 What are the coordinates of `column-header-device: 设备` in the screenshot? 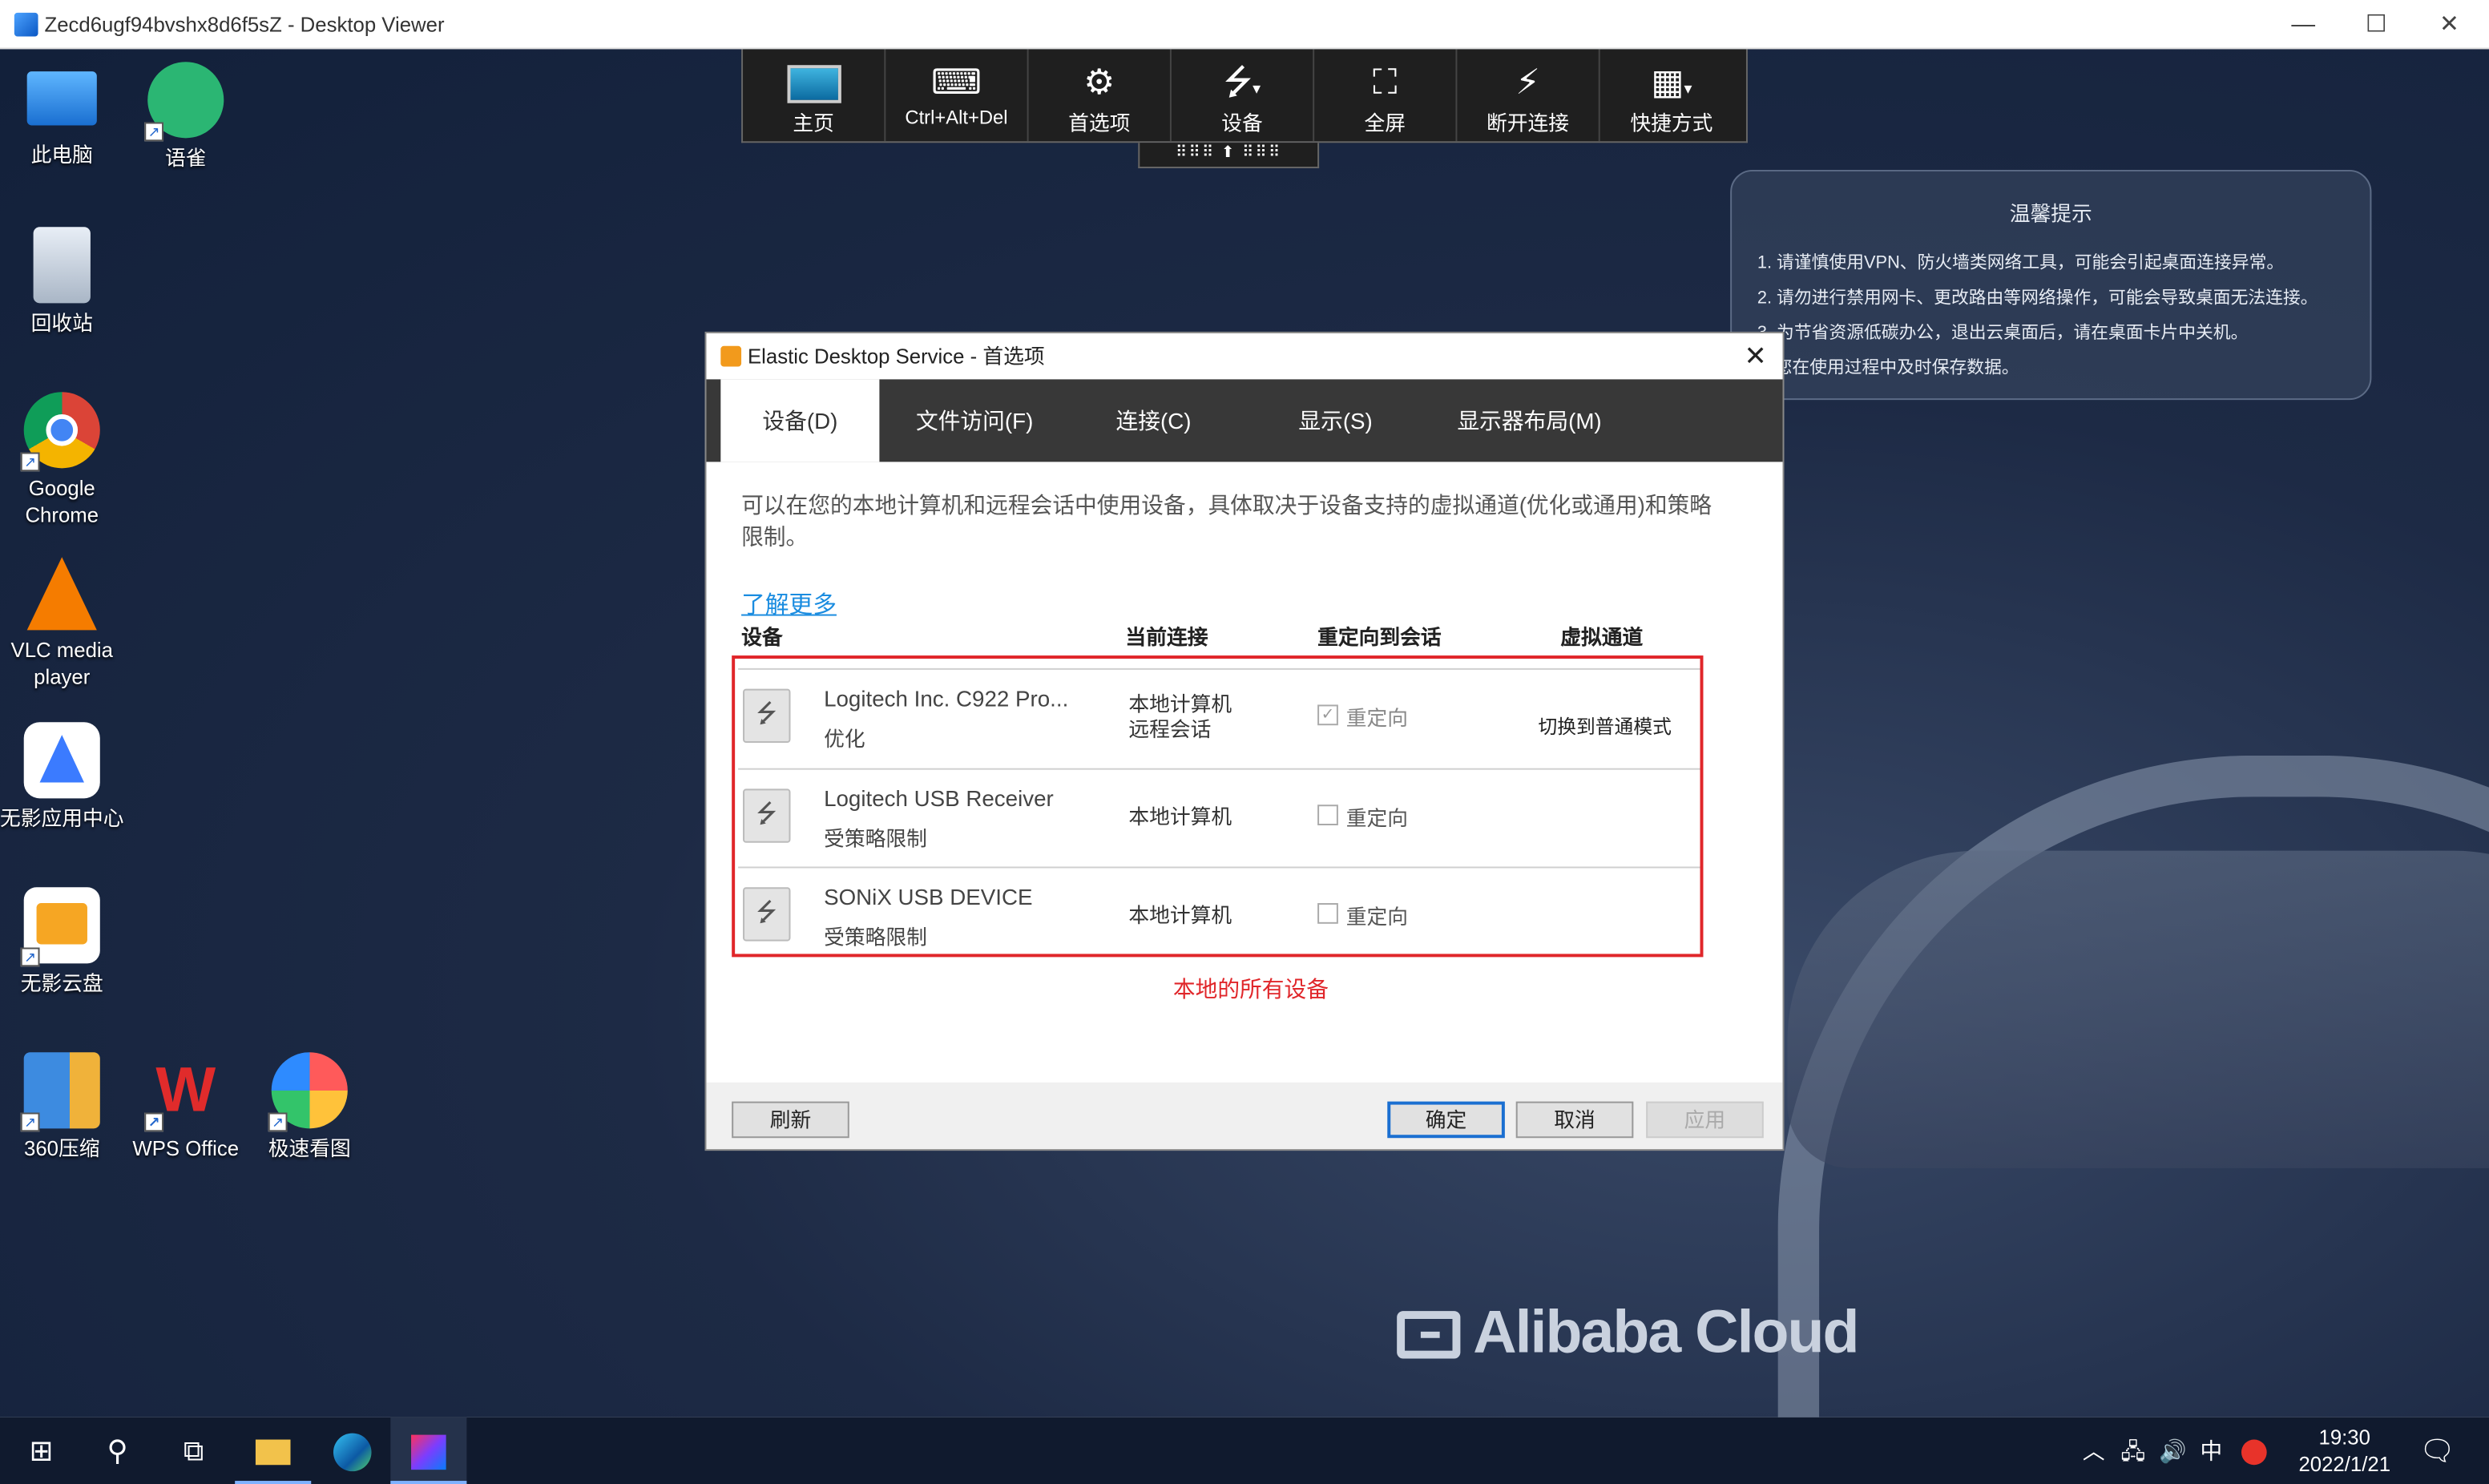 It's located at (762, 638).